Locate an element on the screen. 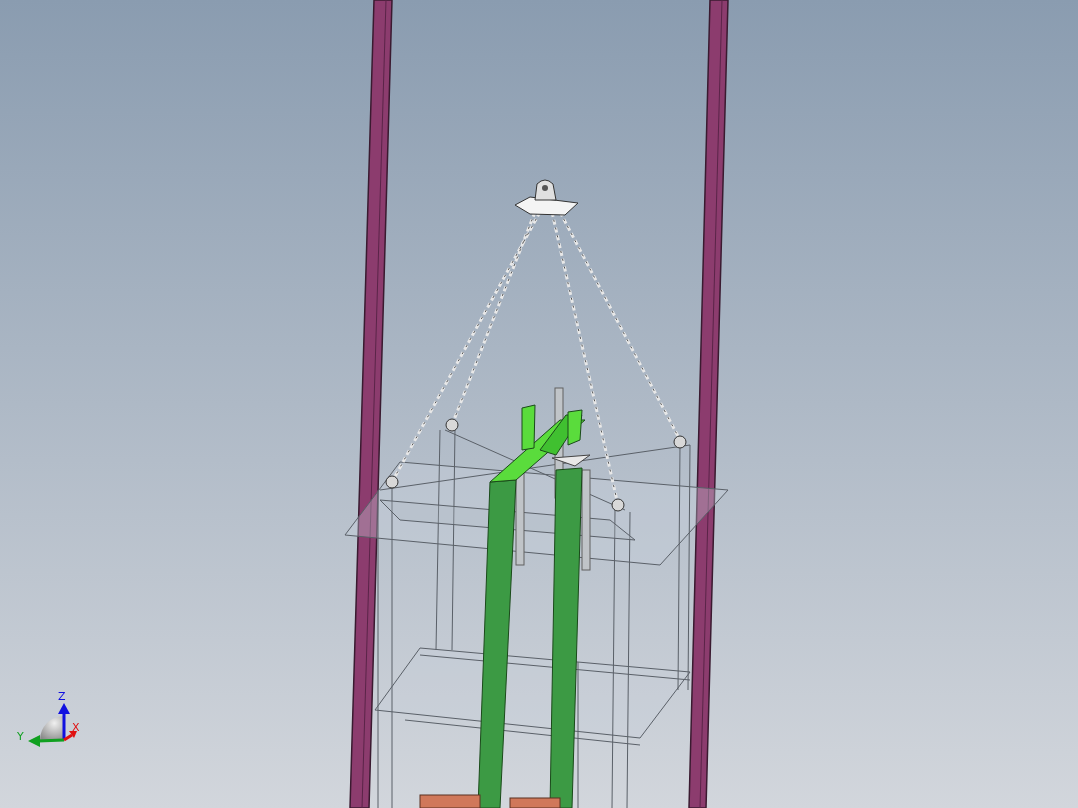  axis-label: Y is located at coordinates (20, 736).